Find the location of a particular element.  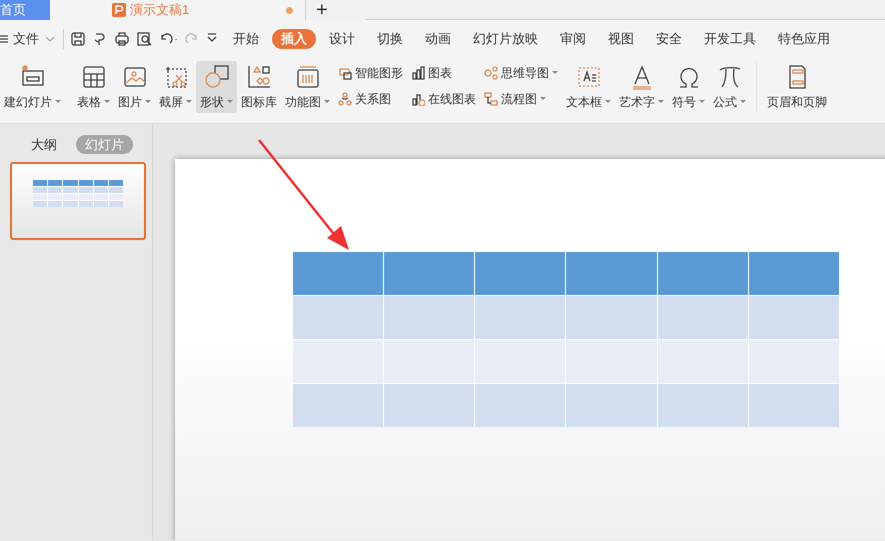

ribbon-button: 图标库 is located at coordinates (259, 87).